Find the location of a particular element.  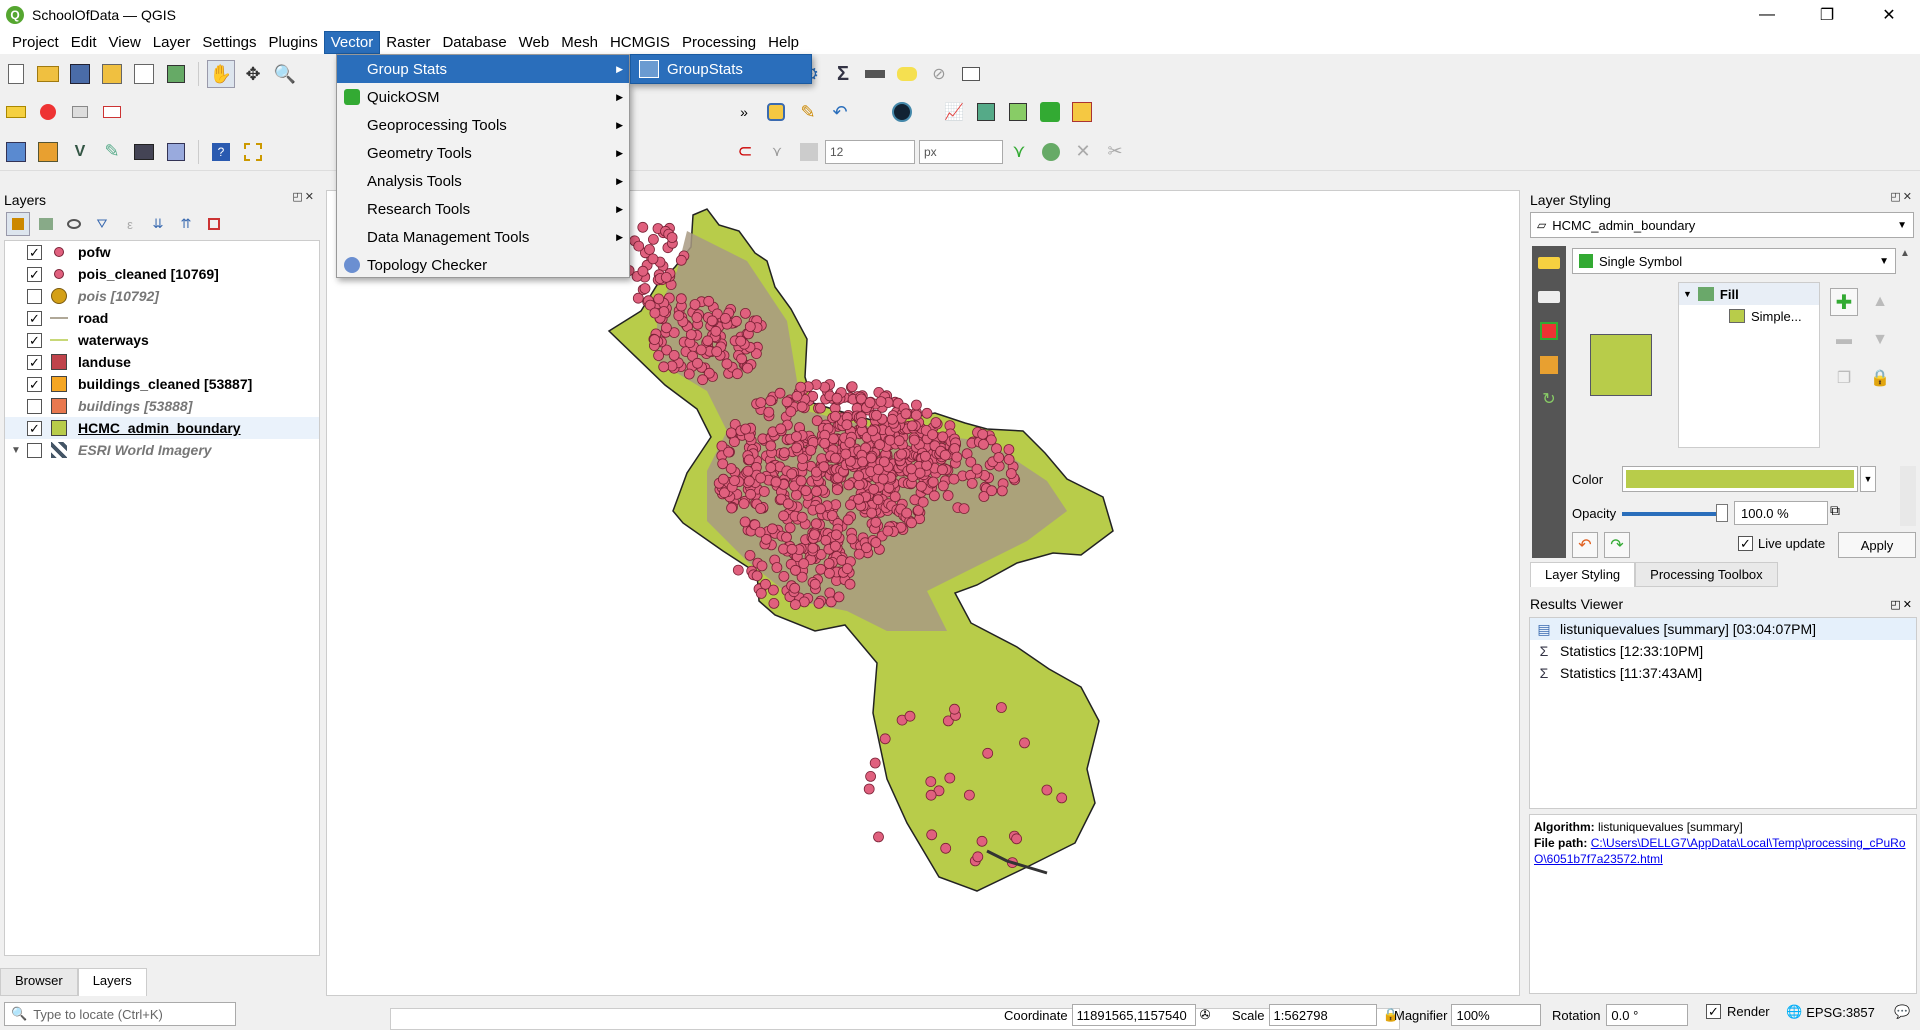

layer-row: ✓ HCMC_admin_boundary is located at coordinates (162, 428).